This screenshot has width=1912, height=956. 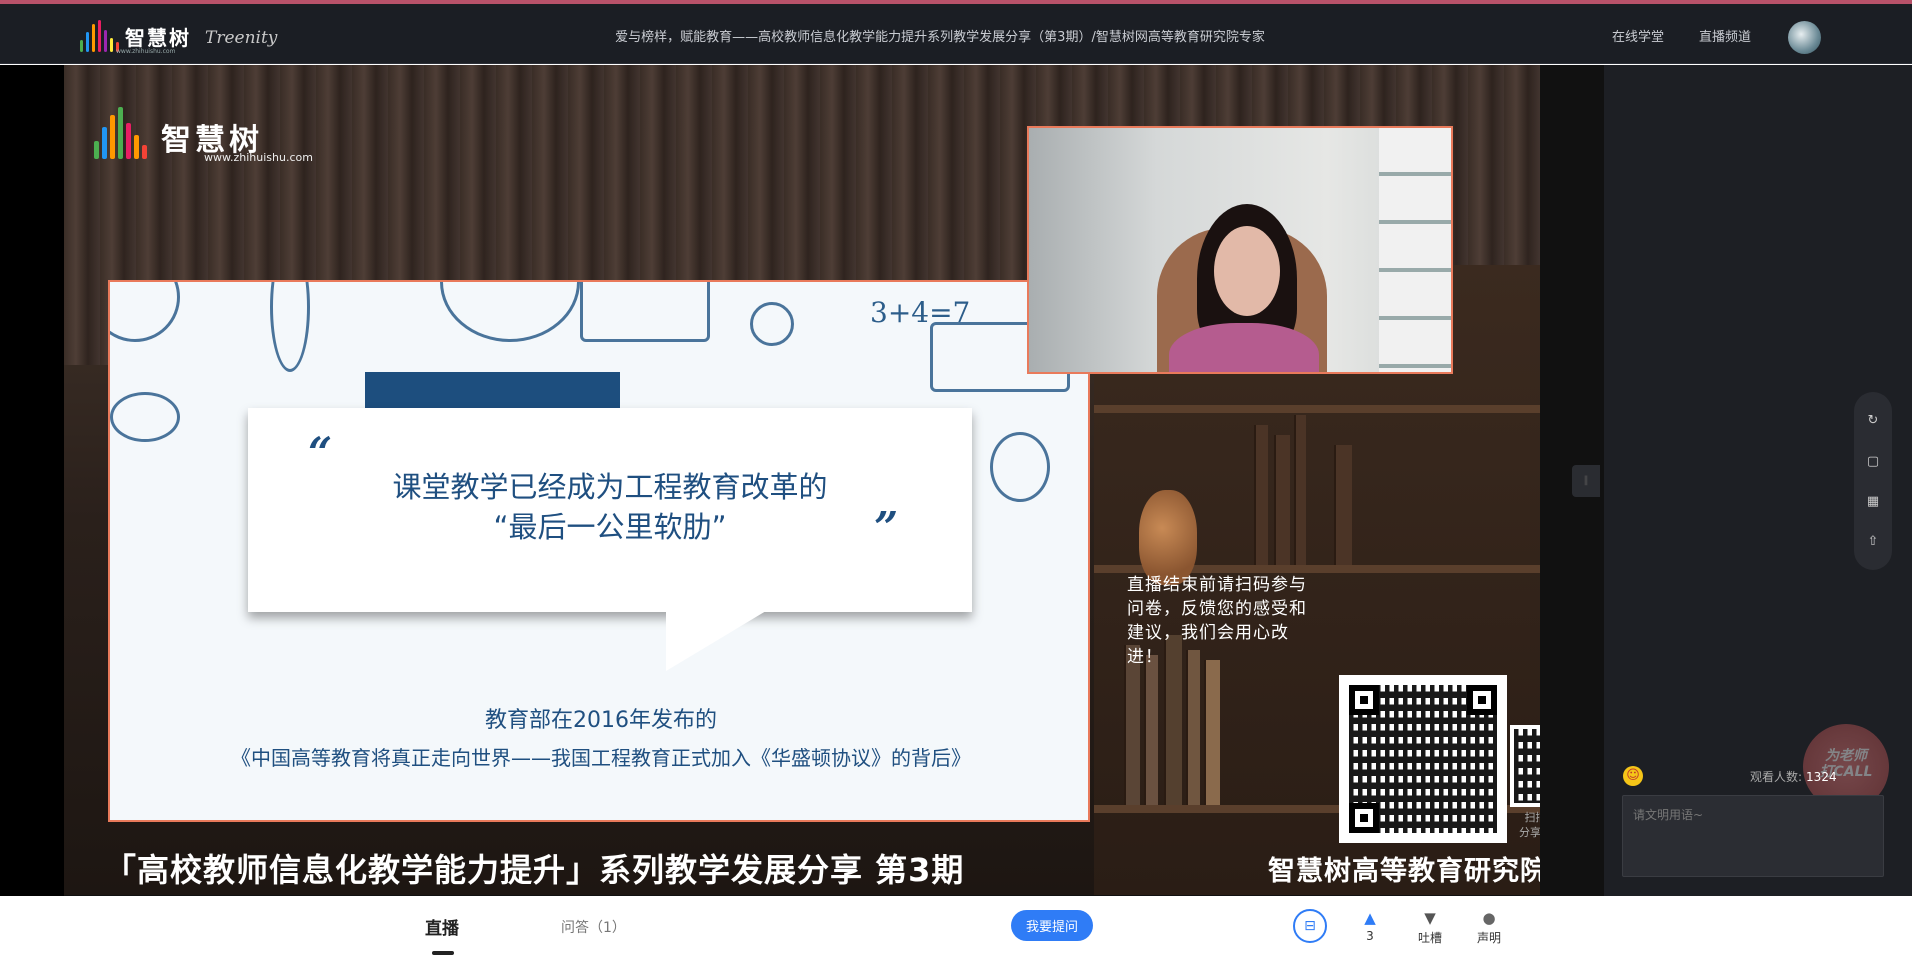 I want to click on refresh-icon: ↻, so click(x=1873, y=421).